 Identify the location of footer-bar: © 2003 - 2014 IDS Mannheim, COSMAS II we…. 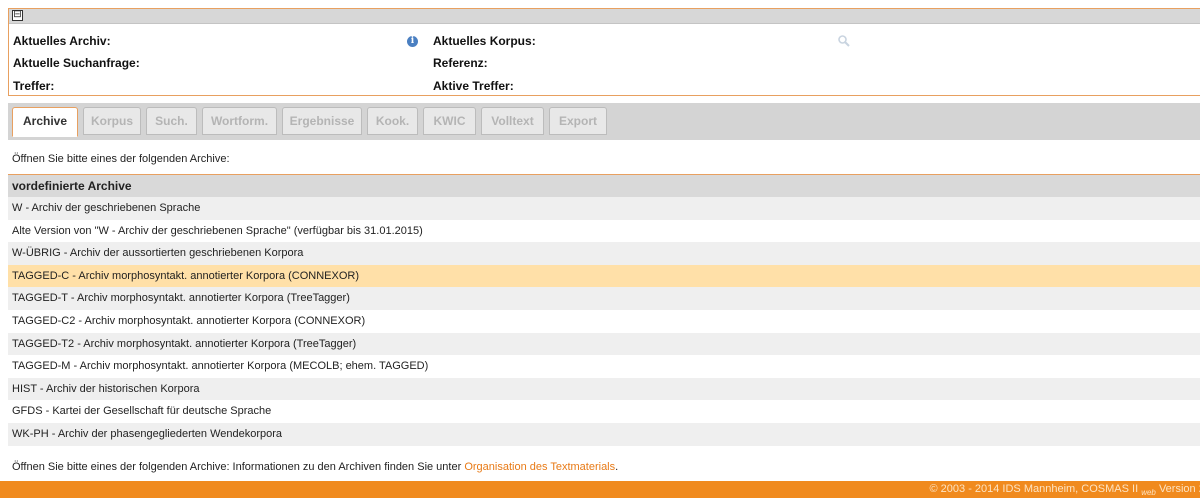
(600, 489).